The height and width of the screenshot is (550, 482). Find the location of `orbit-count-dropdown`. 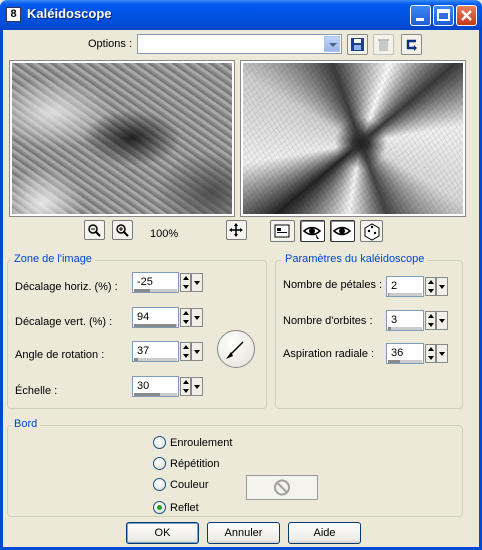

orbit-count-dropdown is located at coordinates (442, 320).